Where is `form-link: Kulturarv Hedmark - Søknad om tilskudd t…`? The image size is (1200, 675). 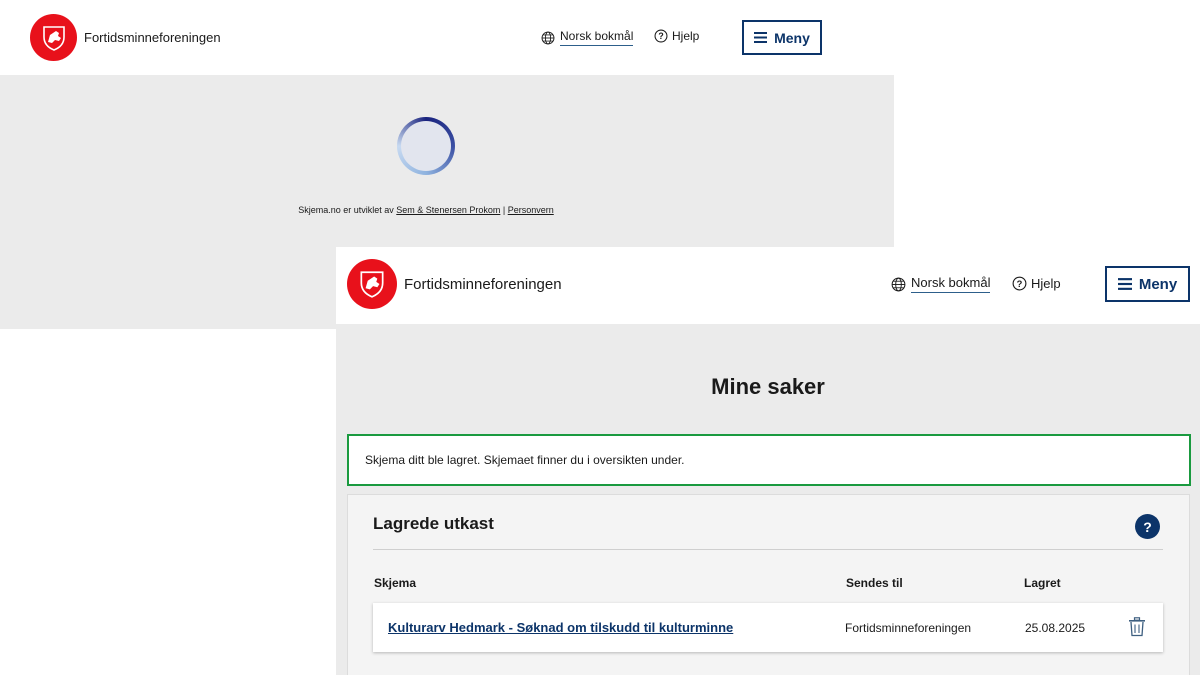
form-link: Kulturarv Hedmark - Søknad om tilskudd t… is located at coordinates (560, 627).